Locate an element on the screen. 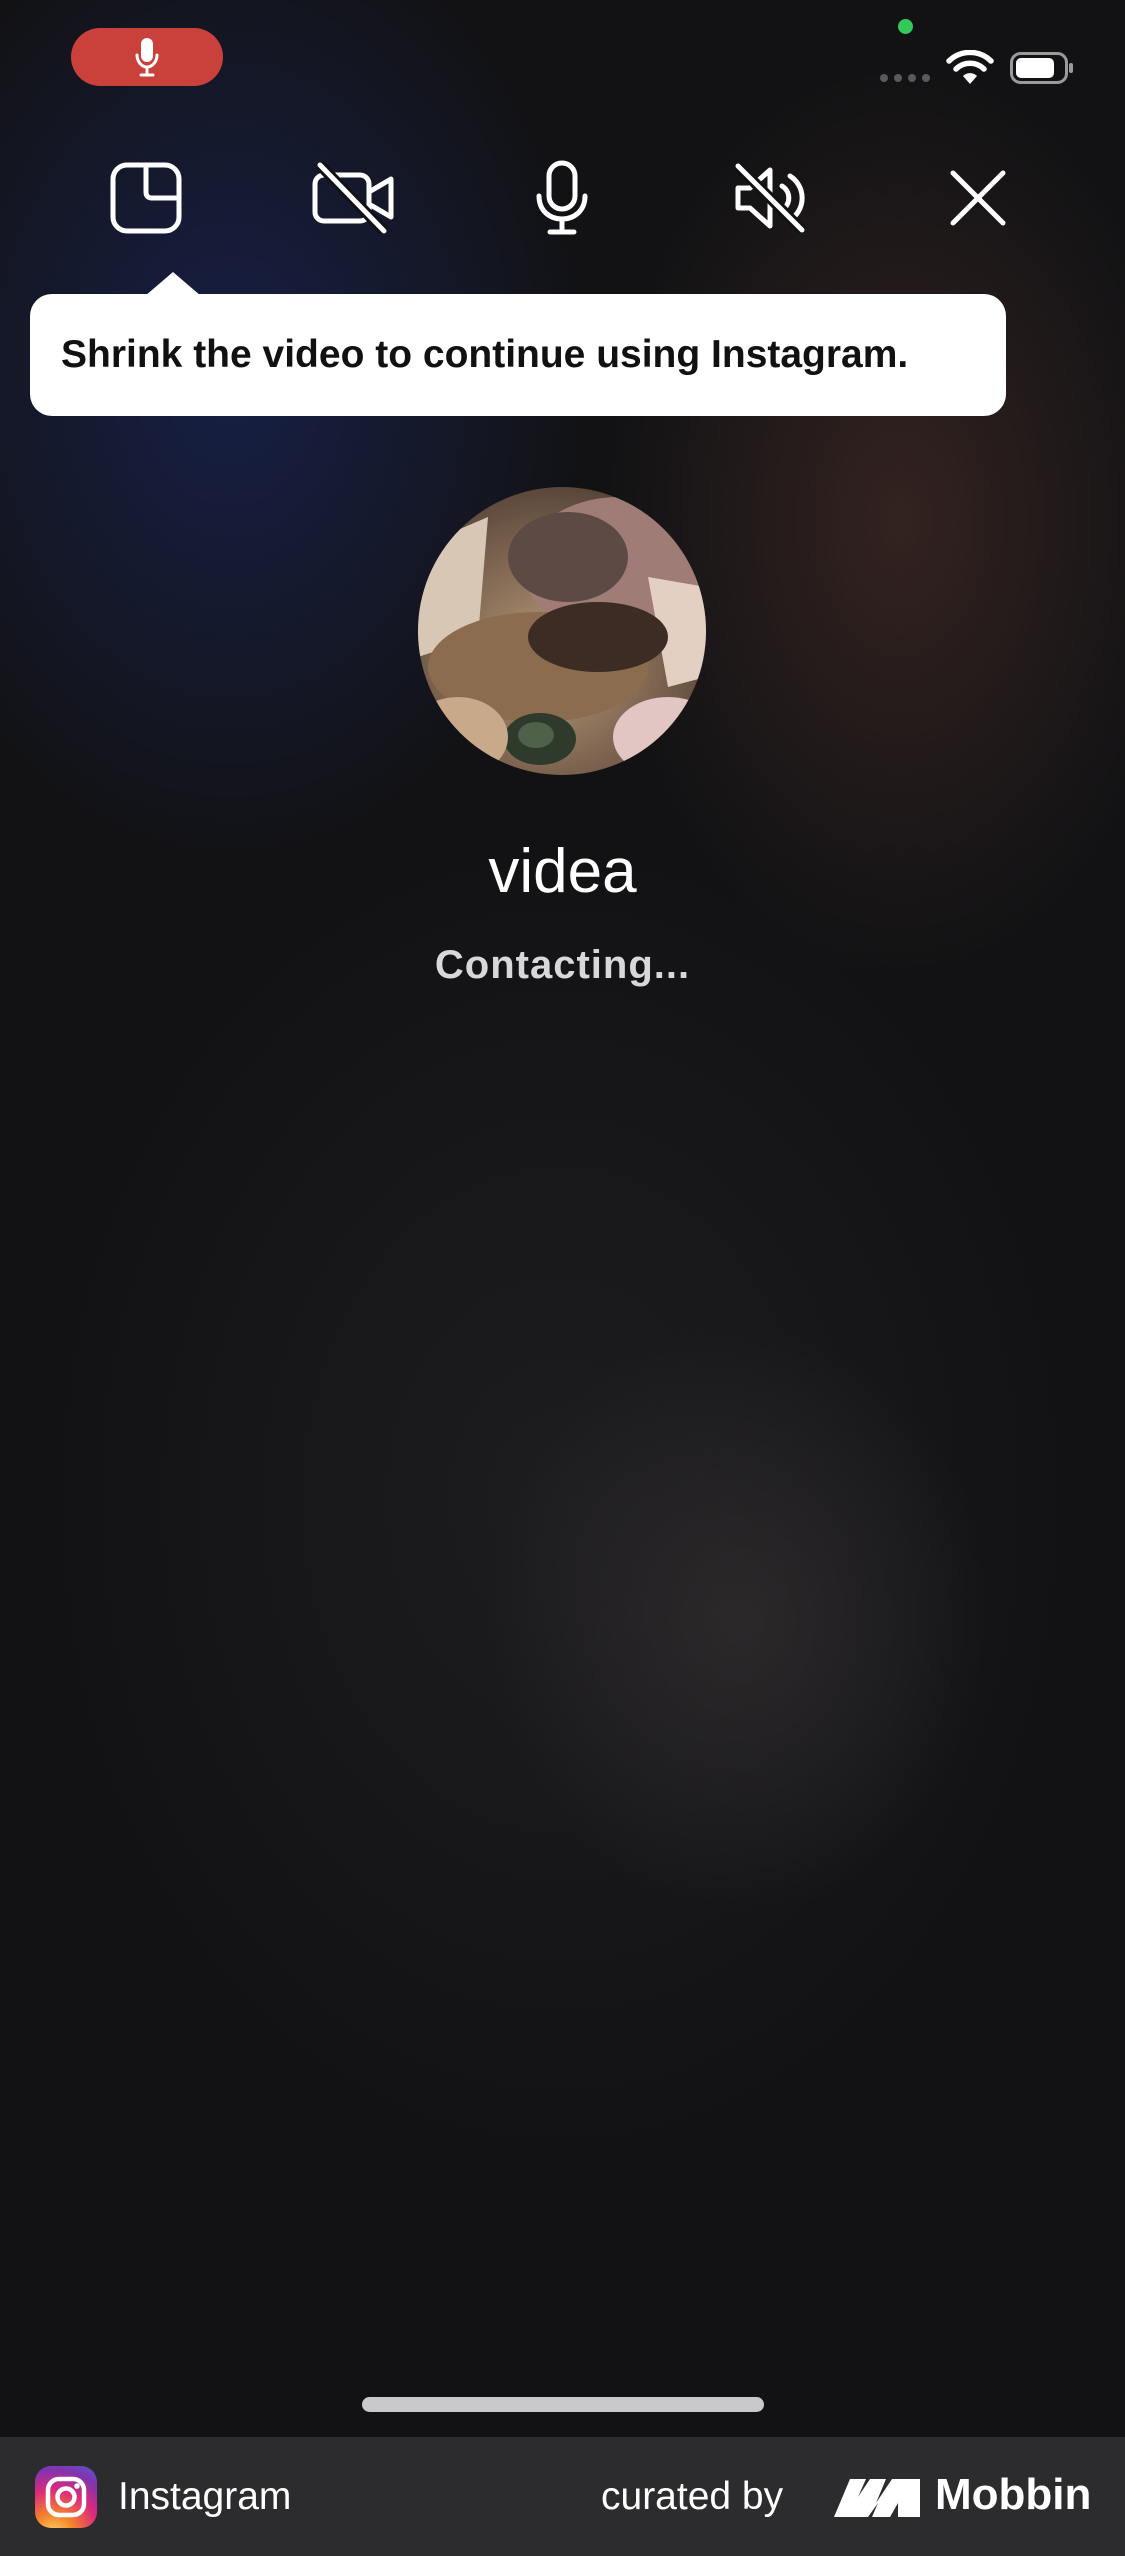 This screenshot has width=1125, height=2556. footer-app-name: Instagram is located at coordinates (205, 2496).